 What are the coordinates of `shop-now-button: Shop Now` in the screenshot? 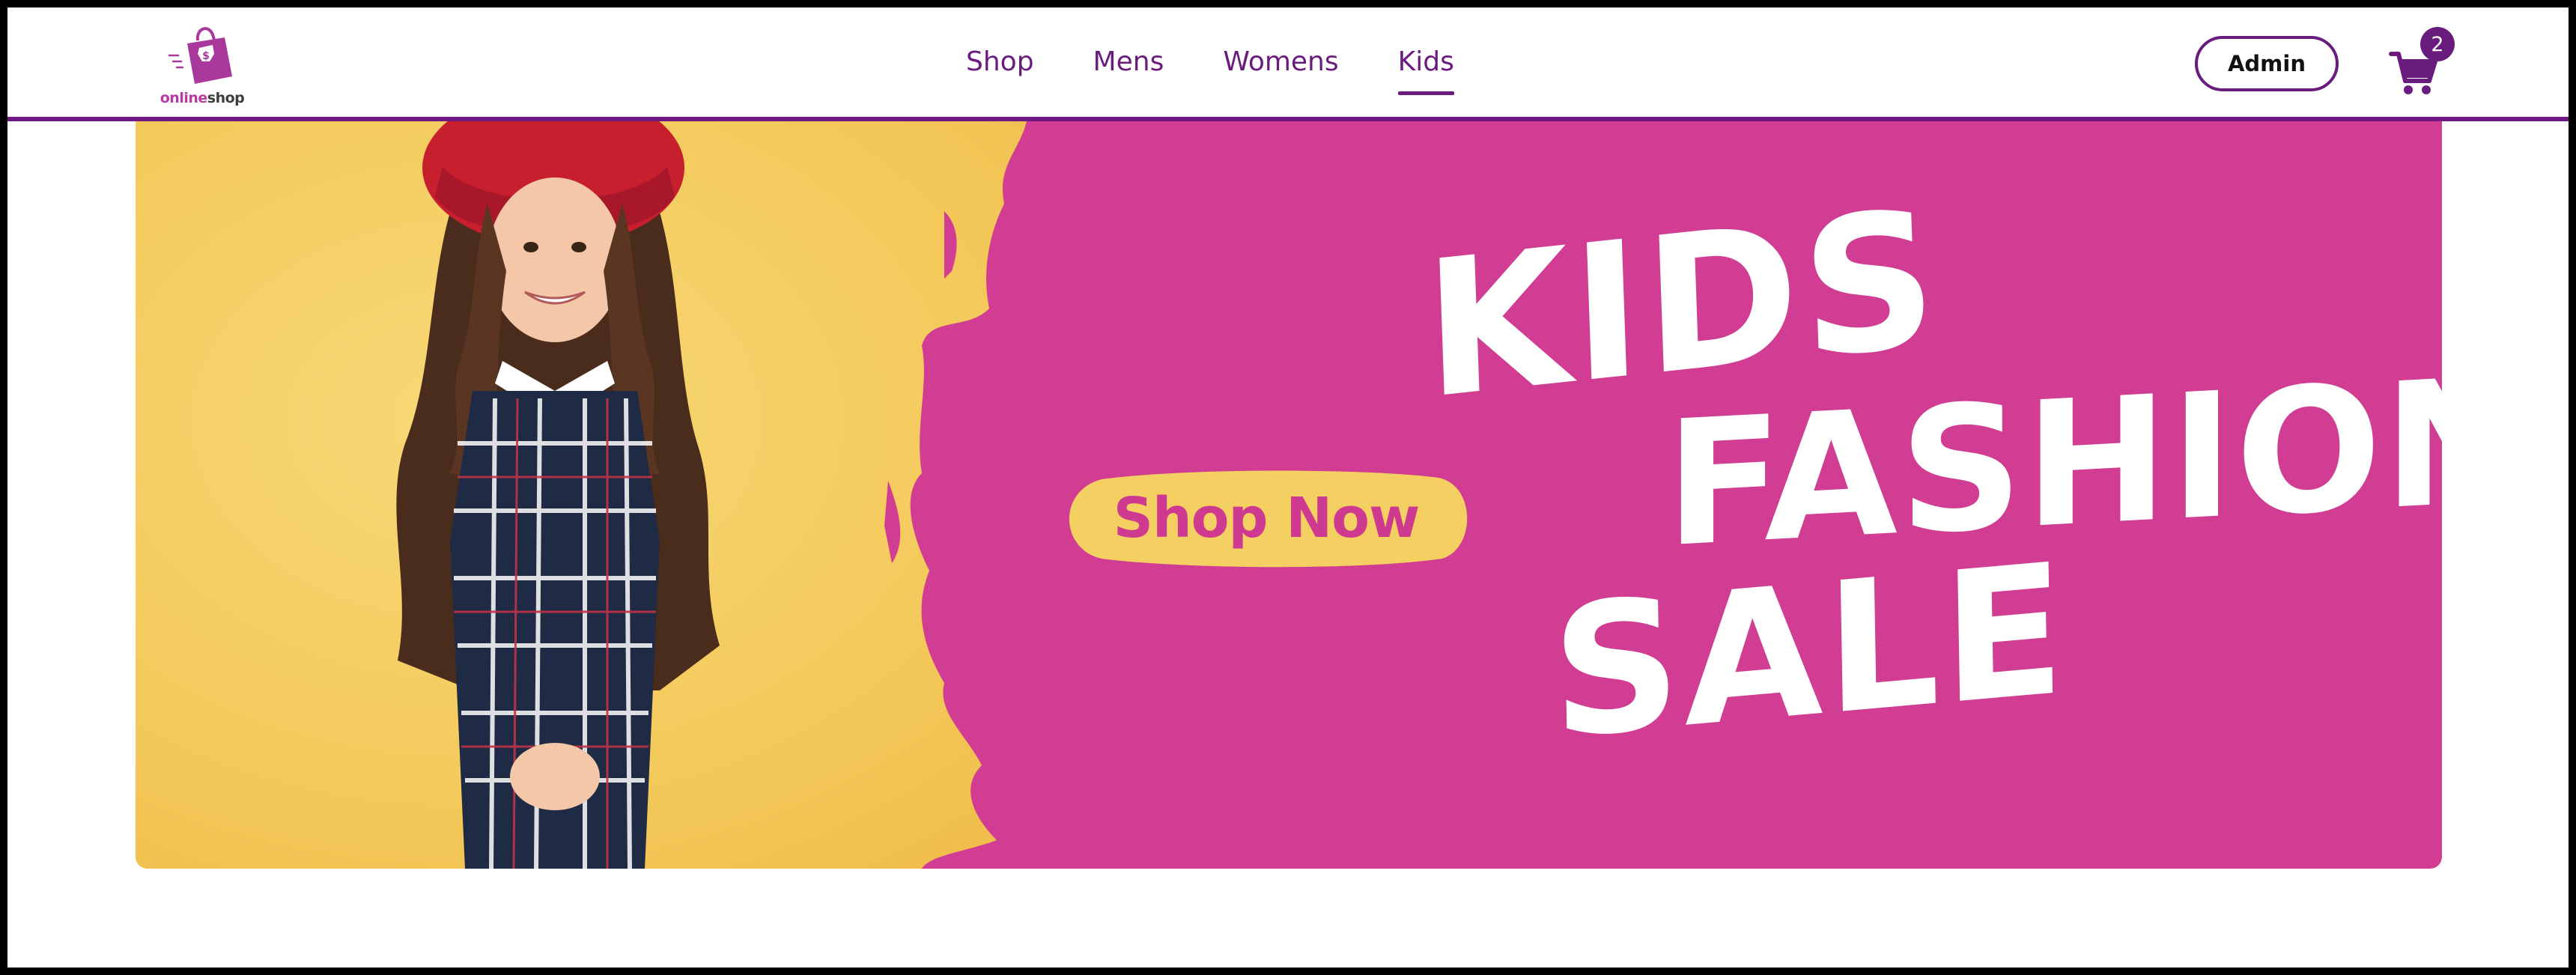 It's located at (1266, 518).